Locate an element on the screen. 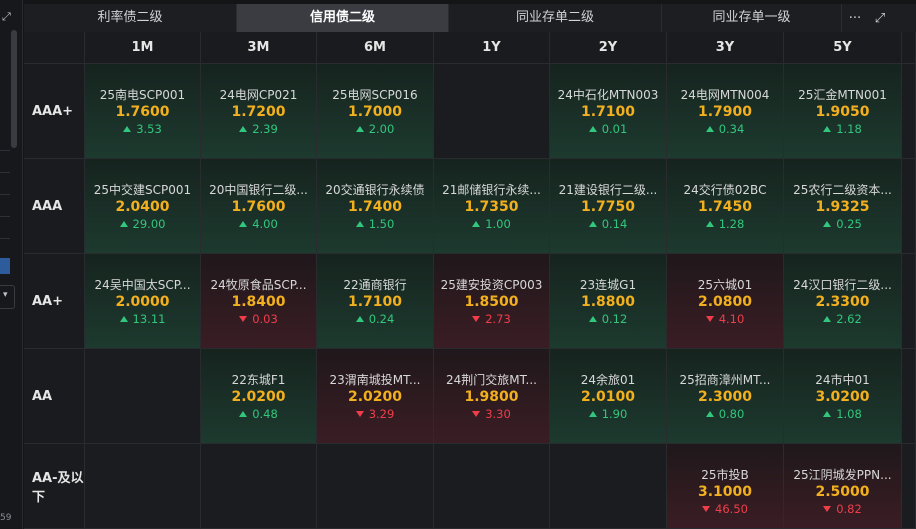 The image size is (916, 529). column-header-1m: 1M is located at coordinates (143, 48).